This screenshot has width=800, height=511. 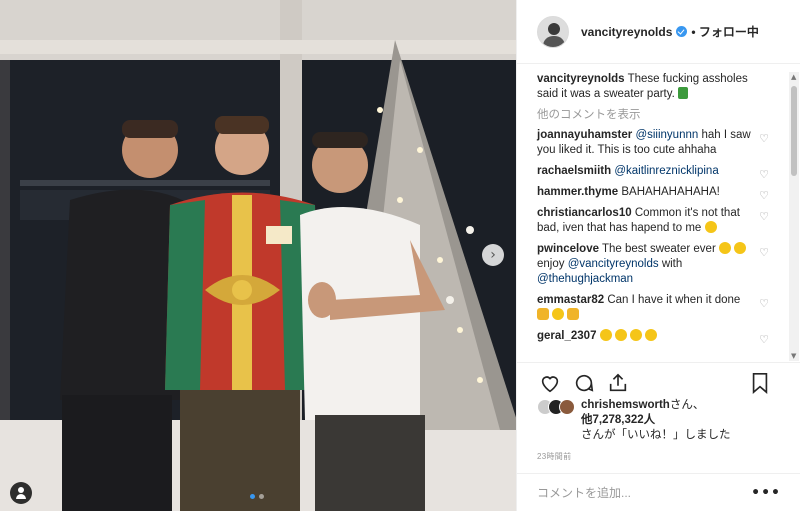 What do you see at coordinates (252, 496) in the screenshot?
I see `carousel-dot-active` at bounding box center [252, 496].